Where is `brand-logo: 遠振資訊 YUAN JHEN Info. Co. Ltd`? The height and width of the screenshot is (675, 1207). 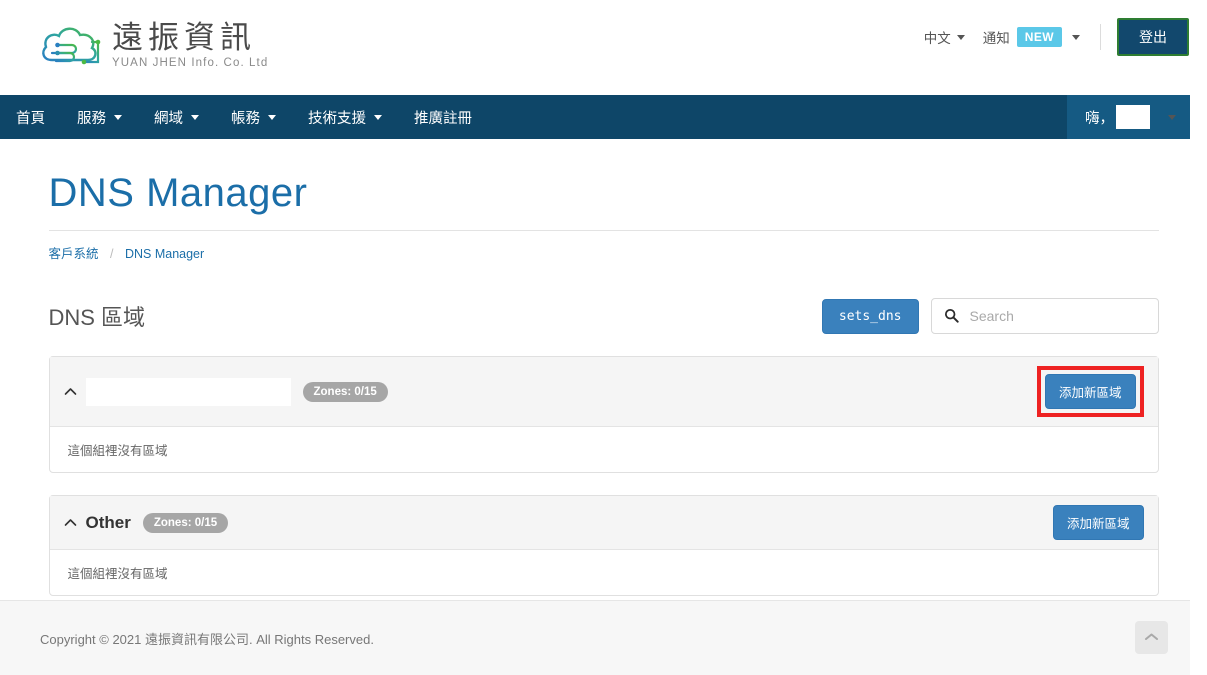 brand-logo: 遠振資訊 YUAN JHEN Info. Co. Ltd is located at coordinates (153, 46).